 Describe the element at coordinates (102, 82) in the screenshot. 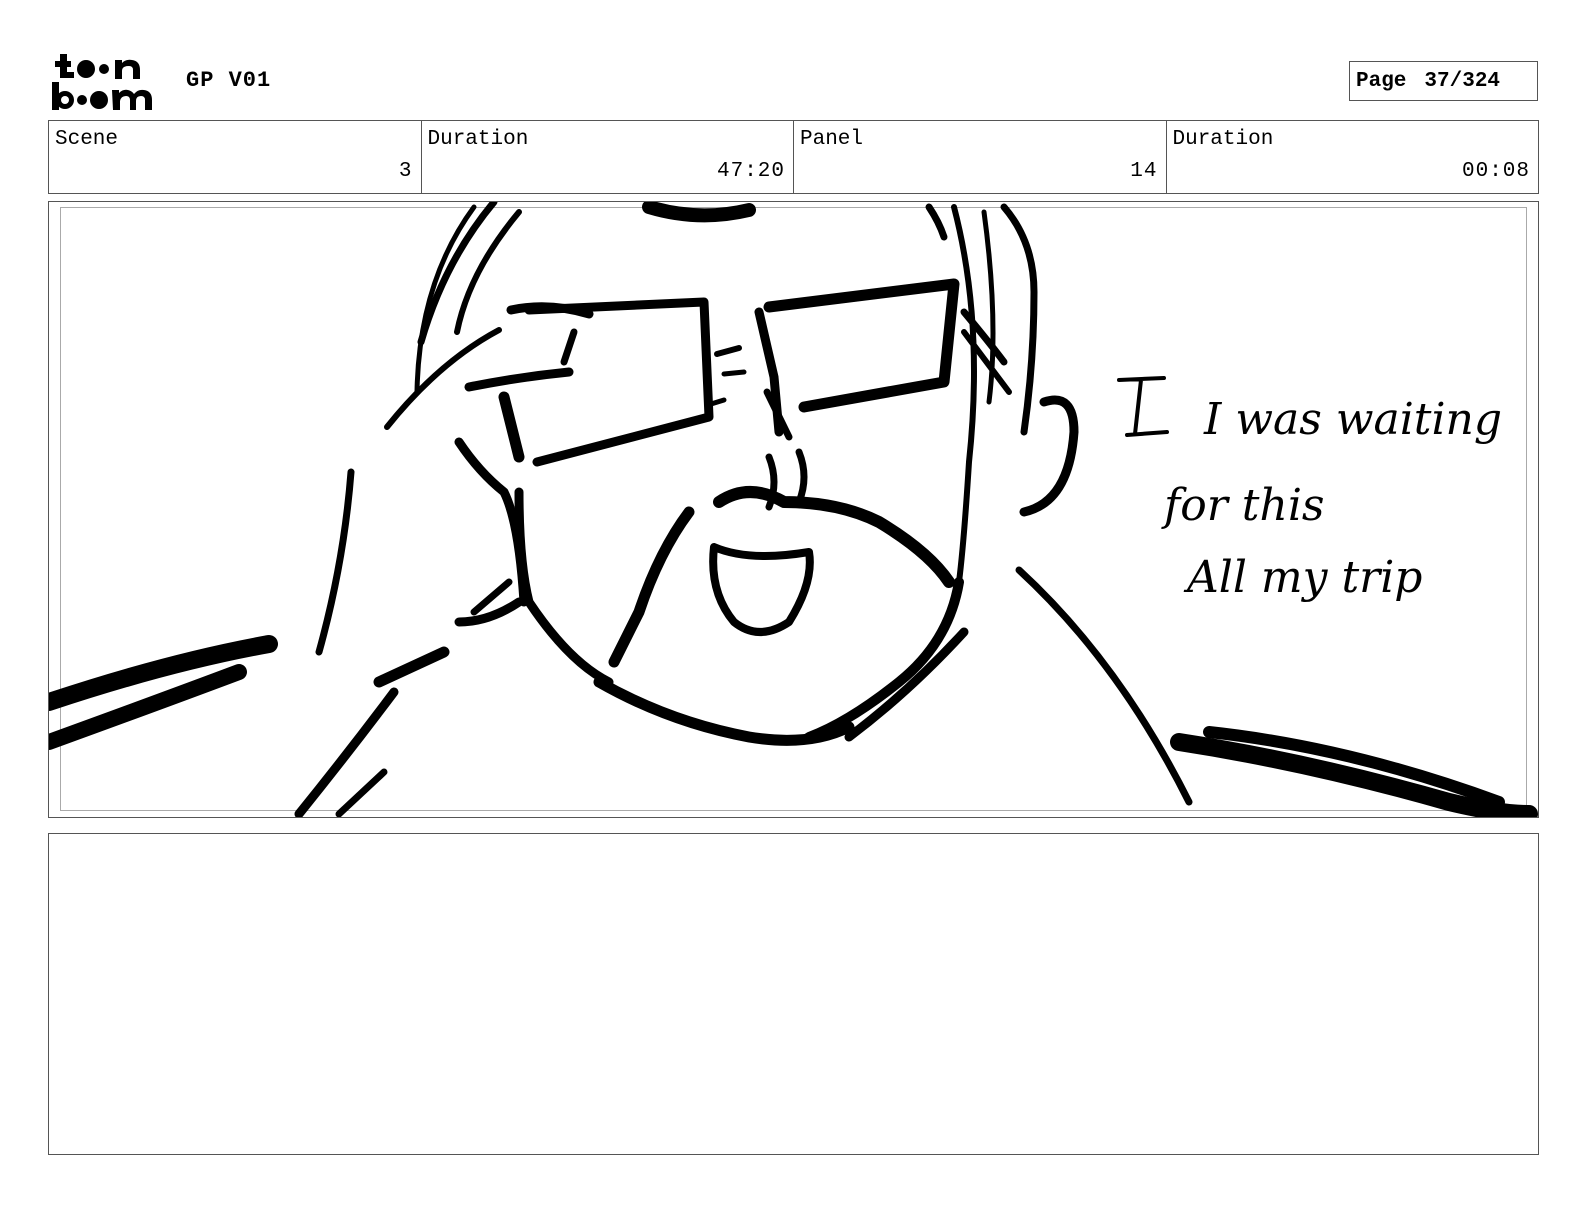

I see `toonboom-logo` at that location.